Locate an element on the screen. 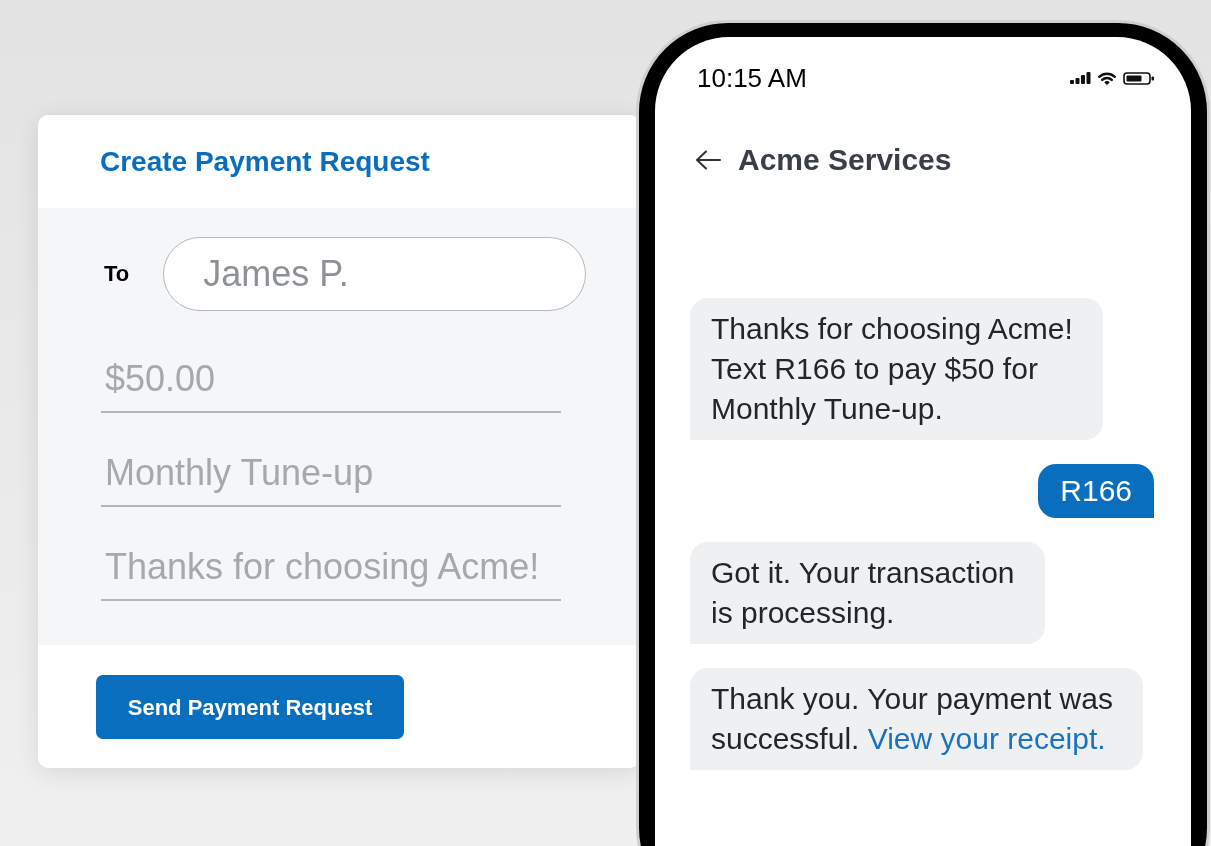 Image resolution: width=1211 pixels, height=846 pixels. signal-icon is located at coordinates (1080, 78).